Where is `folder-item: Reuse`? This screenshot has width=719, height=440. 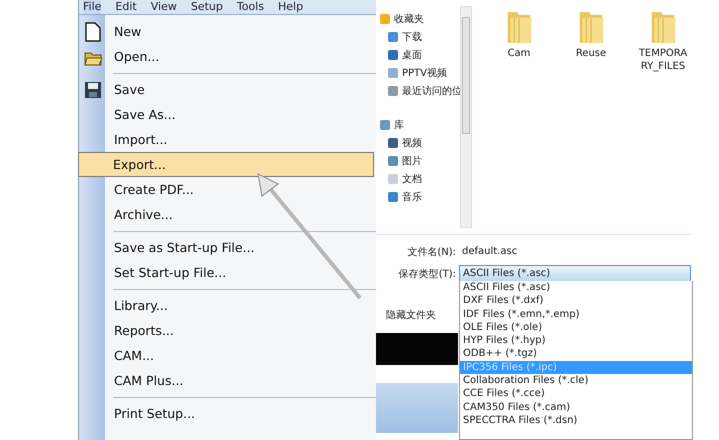
folder-item: Reuse is located at coordinates (591, 35).